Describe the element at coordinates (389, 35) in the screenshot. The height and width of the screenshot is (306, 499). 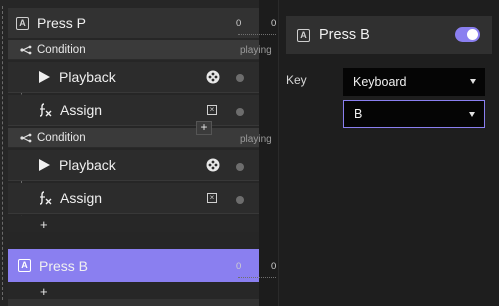
I see `inspector-header: A Press B` at that location.